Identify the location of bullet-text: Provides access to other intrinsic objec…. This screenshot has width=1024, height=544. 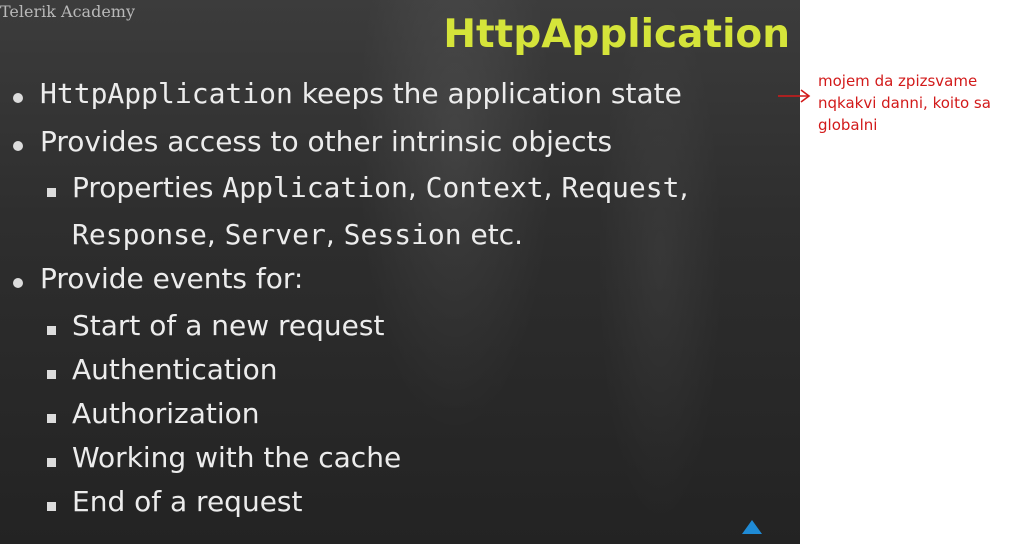
(326, 141).